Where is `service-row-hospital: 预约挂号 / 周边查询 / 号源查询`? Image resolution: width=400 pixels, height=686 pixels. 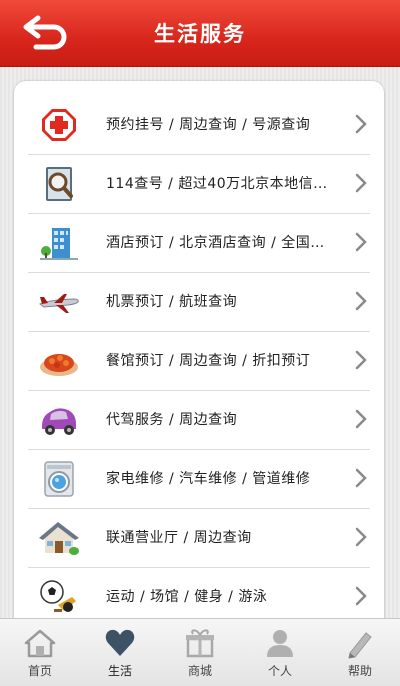 service-row-hospital: 预约挂号 / 周边查询 / 号源查询 is located at coordinates (199, 125).